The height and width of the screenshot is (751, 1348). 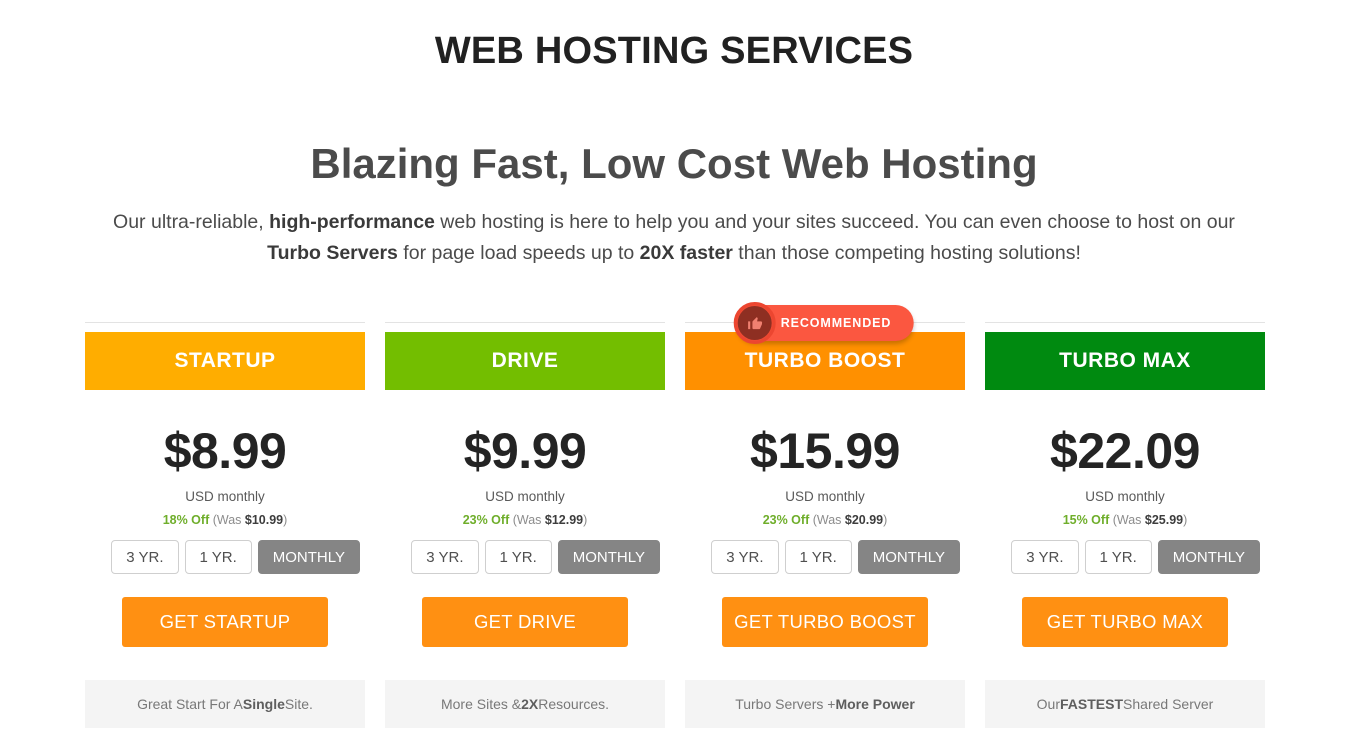 What do you see at coordinates (1164, 520) in the screenshot?
I see `was-price: $25.99` at bounding box center [1164, 520].